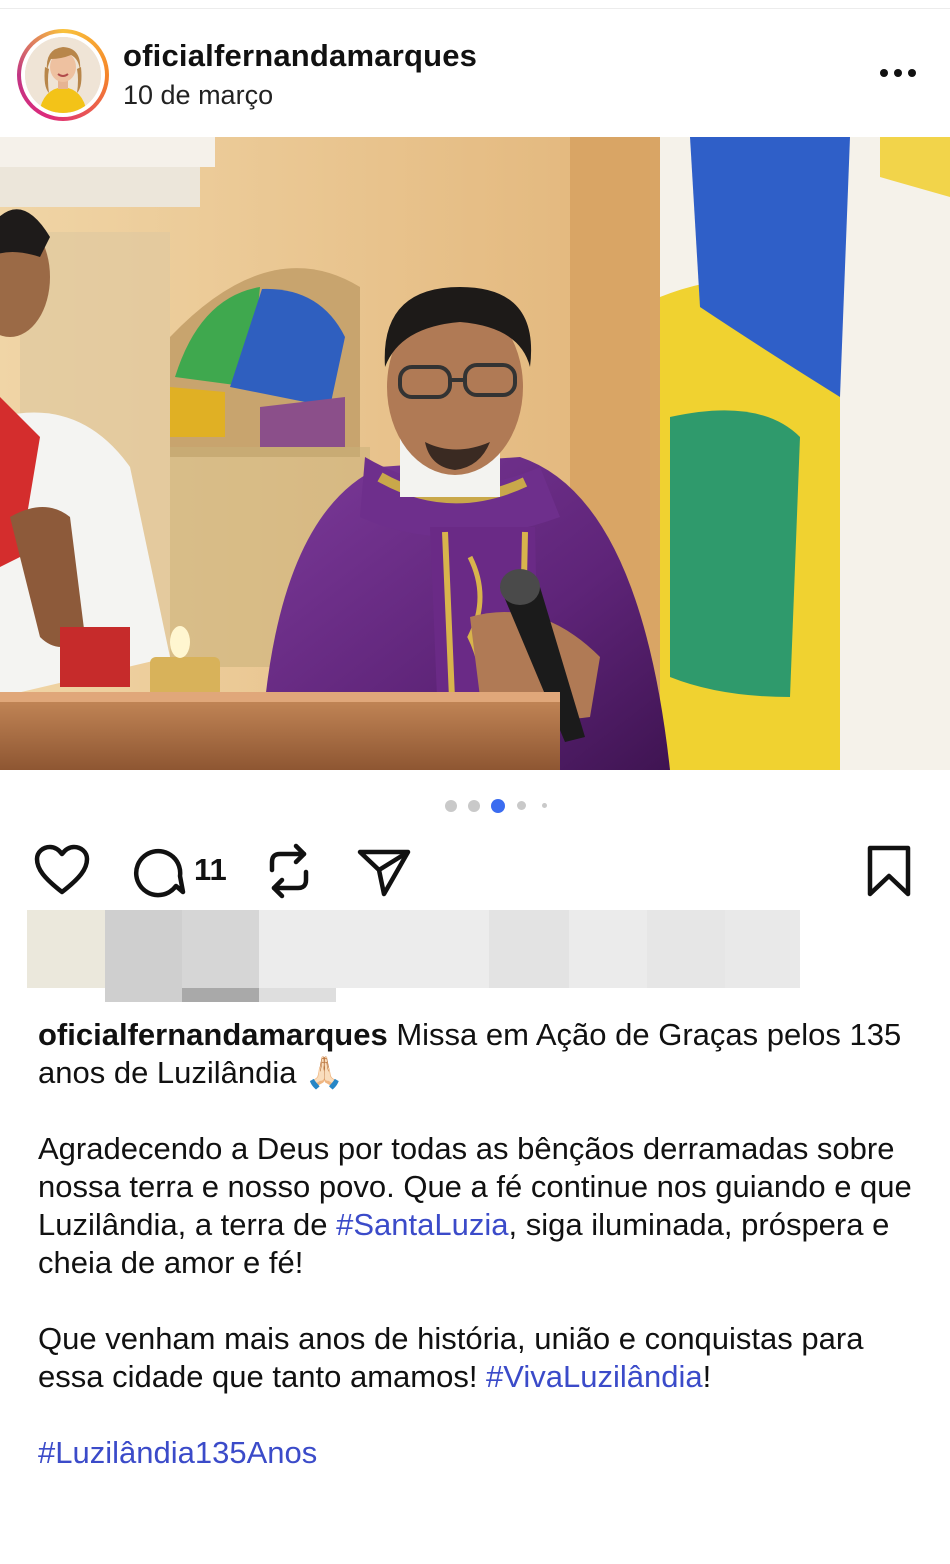 Image resolution: width=950 pixels, height=1564 pixels. I want to click on avatar-image, so click(63, 75).